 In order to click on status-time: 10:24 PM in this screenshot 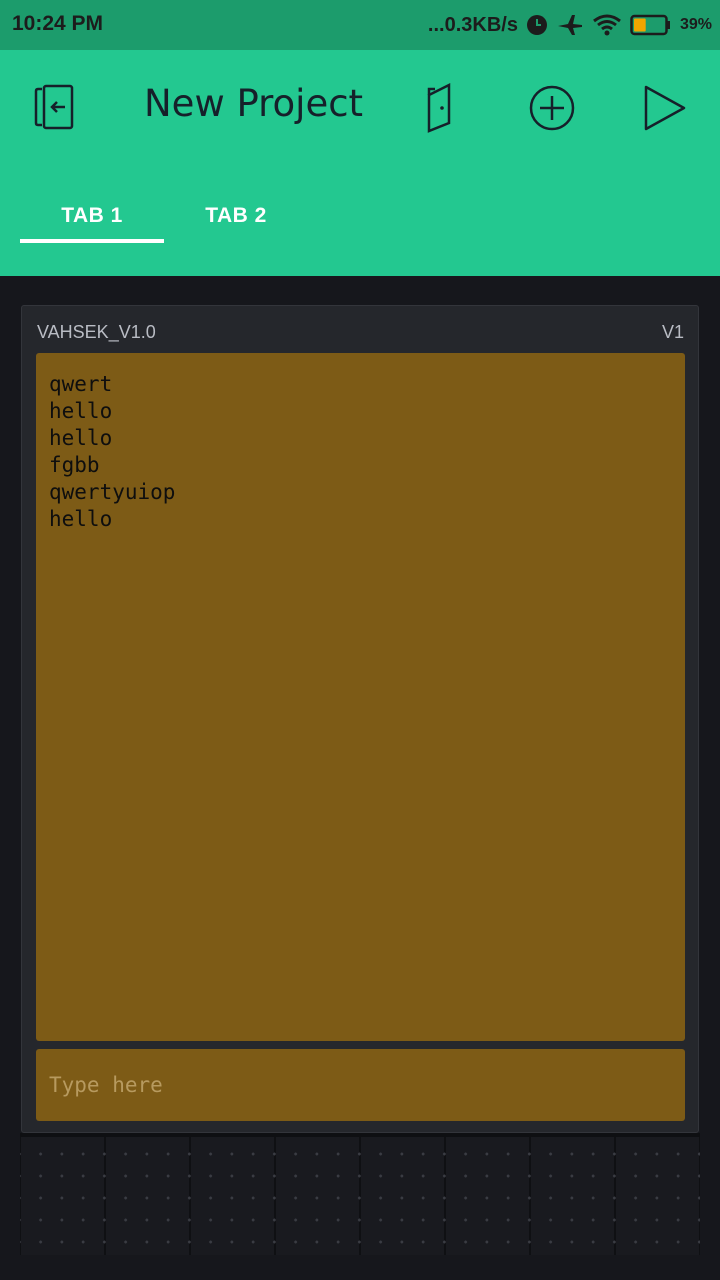, I will do `click(58, 23)`.